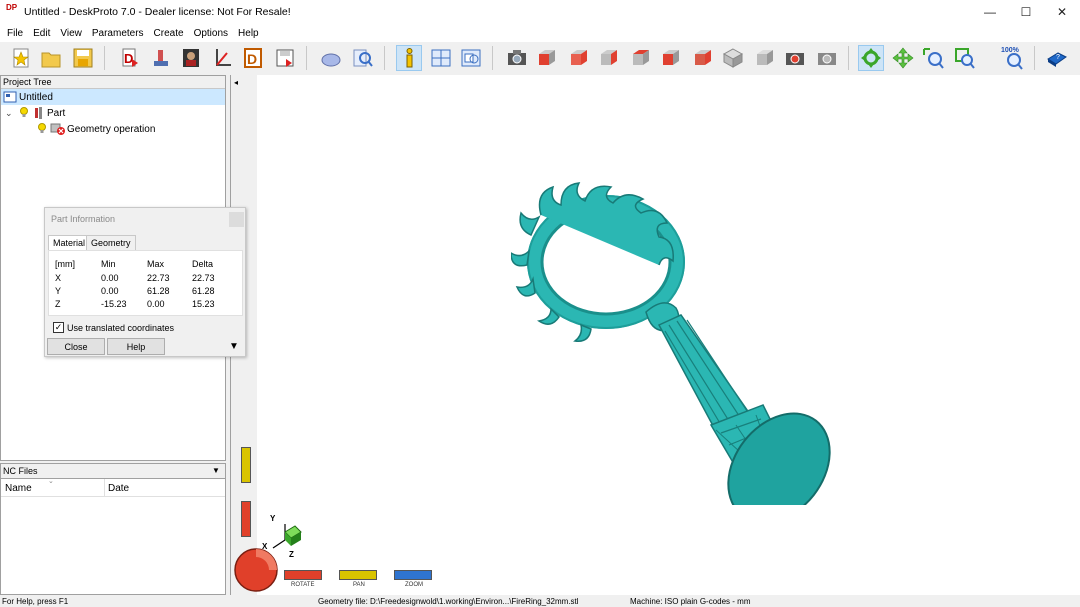  What do you see at coordinates (291, 554) in the screenshot?
I see `axis-z-label: Z` at bounding box center [291, 554].